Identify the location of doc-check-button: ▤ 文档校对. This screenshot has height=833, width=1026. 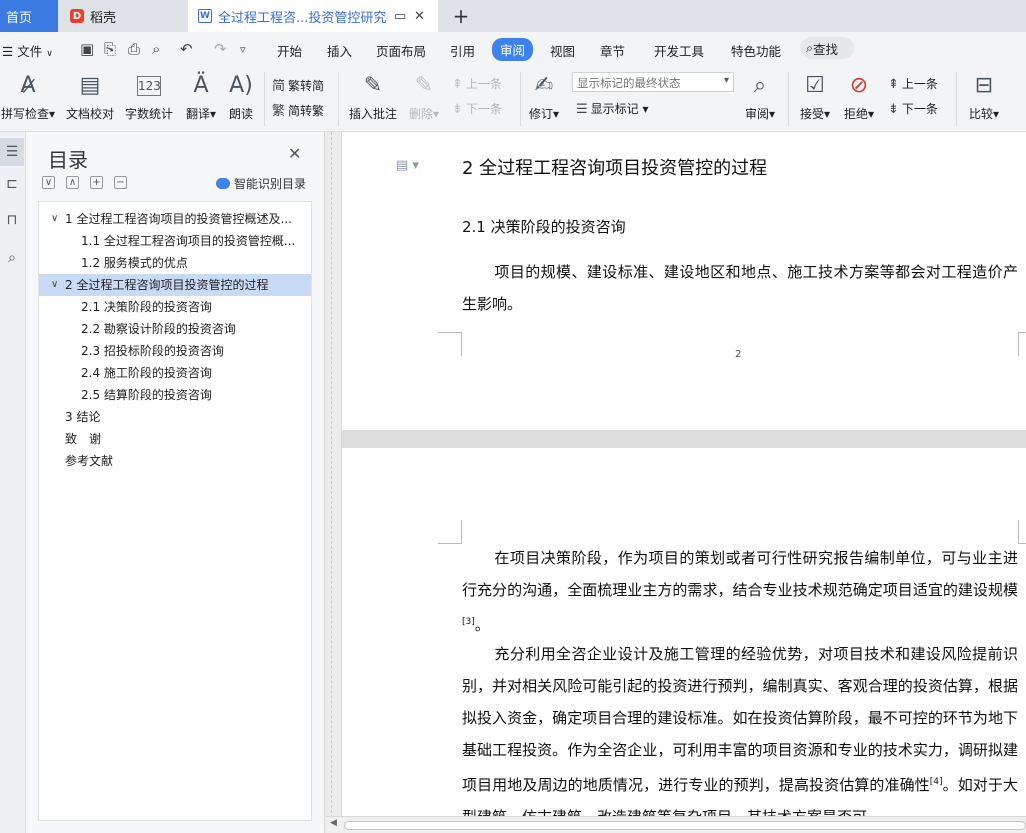
(90, 97).